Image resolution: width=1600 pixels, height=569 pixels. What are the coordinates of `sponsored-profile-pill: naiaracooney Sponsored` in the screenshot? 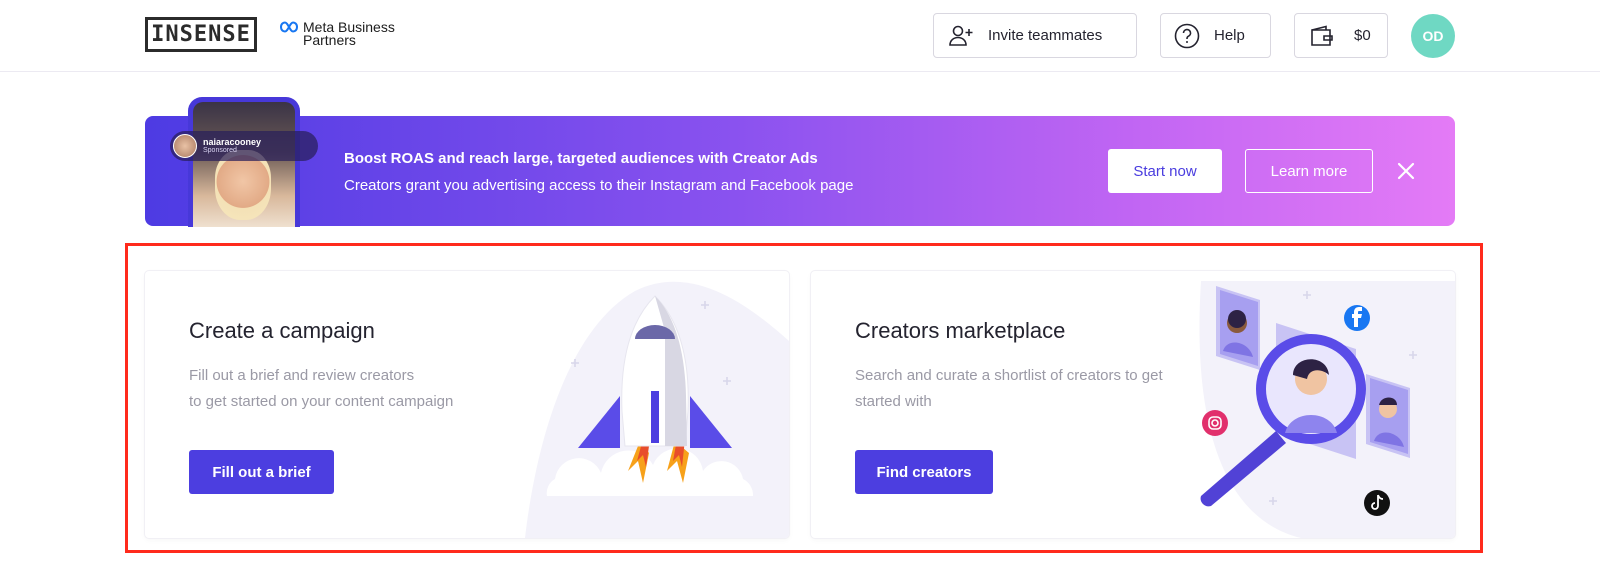 It's located at (244, 146).